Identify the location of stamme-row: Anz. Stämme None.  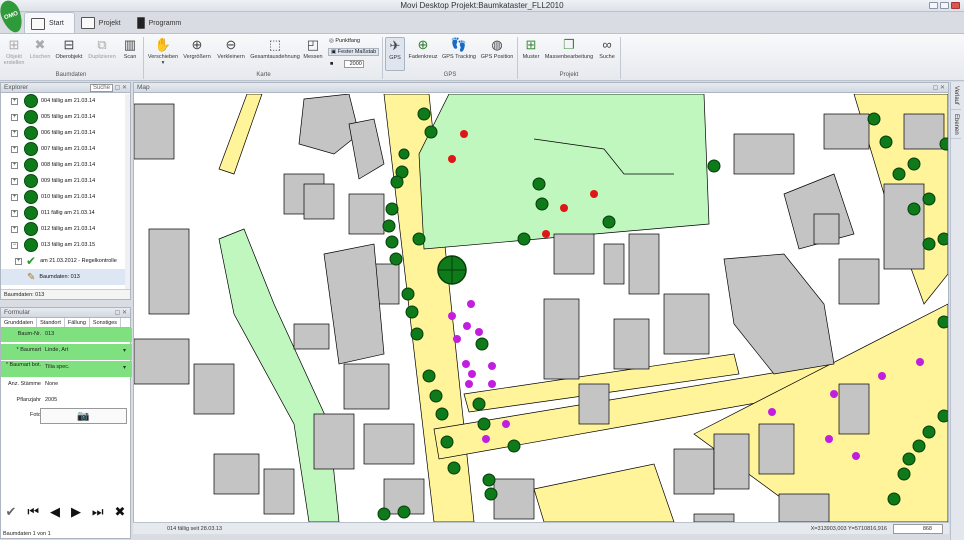
(33, 384).